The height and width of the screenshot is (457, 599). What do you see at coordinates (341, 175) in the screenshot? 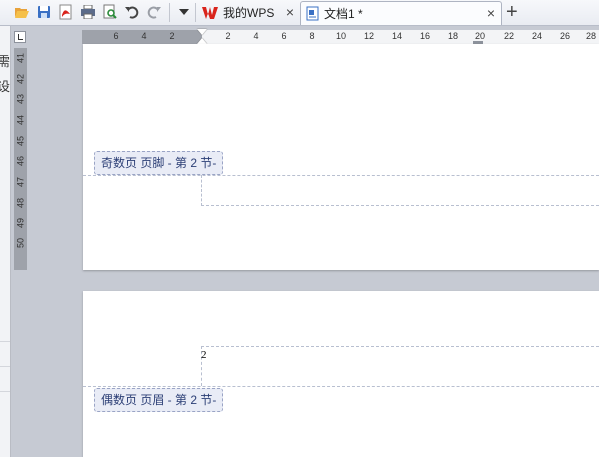
I see `footer-boundary` at bounding box center [341, 175].